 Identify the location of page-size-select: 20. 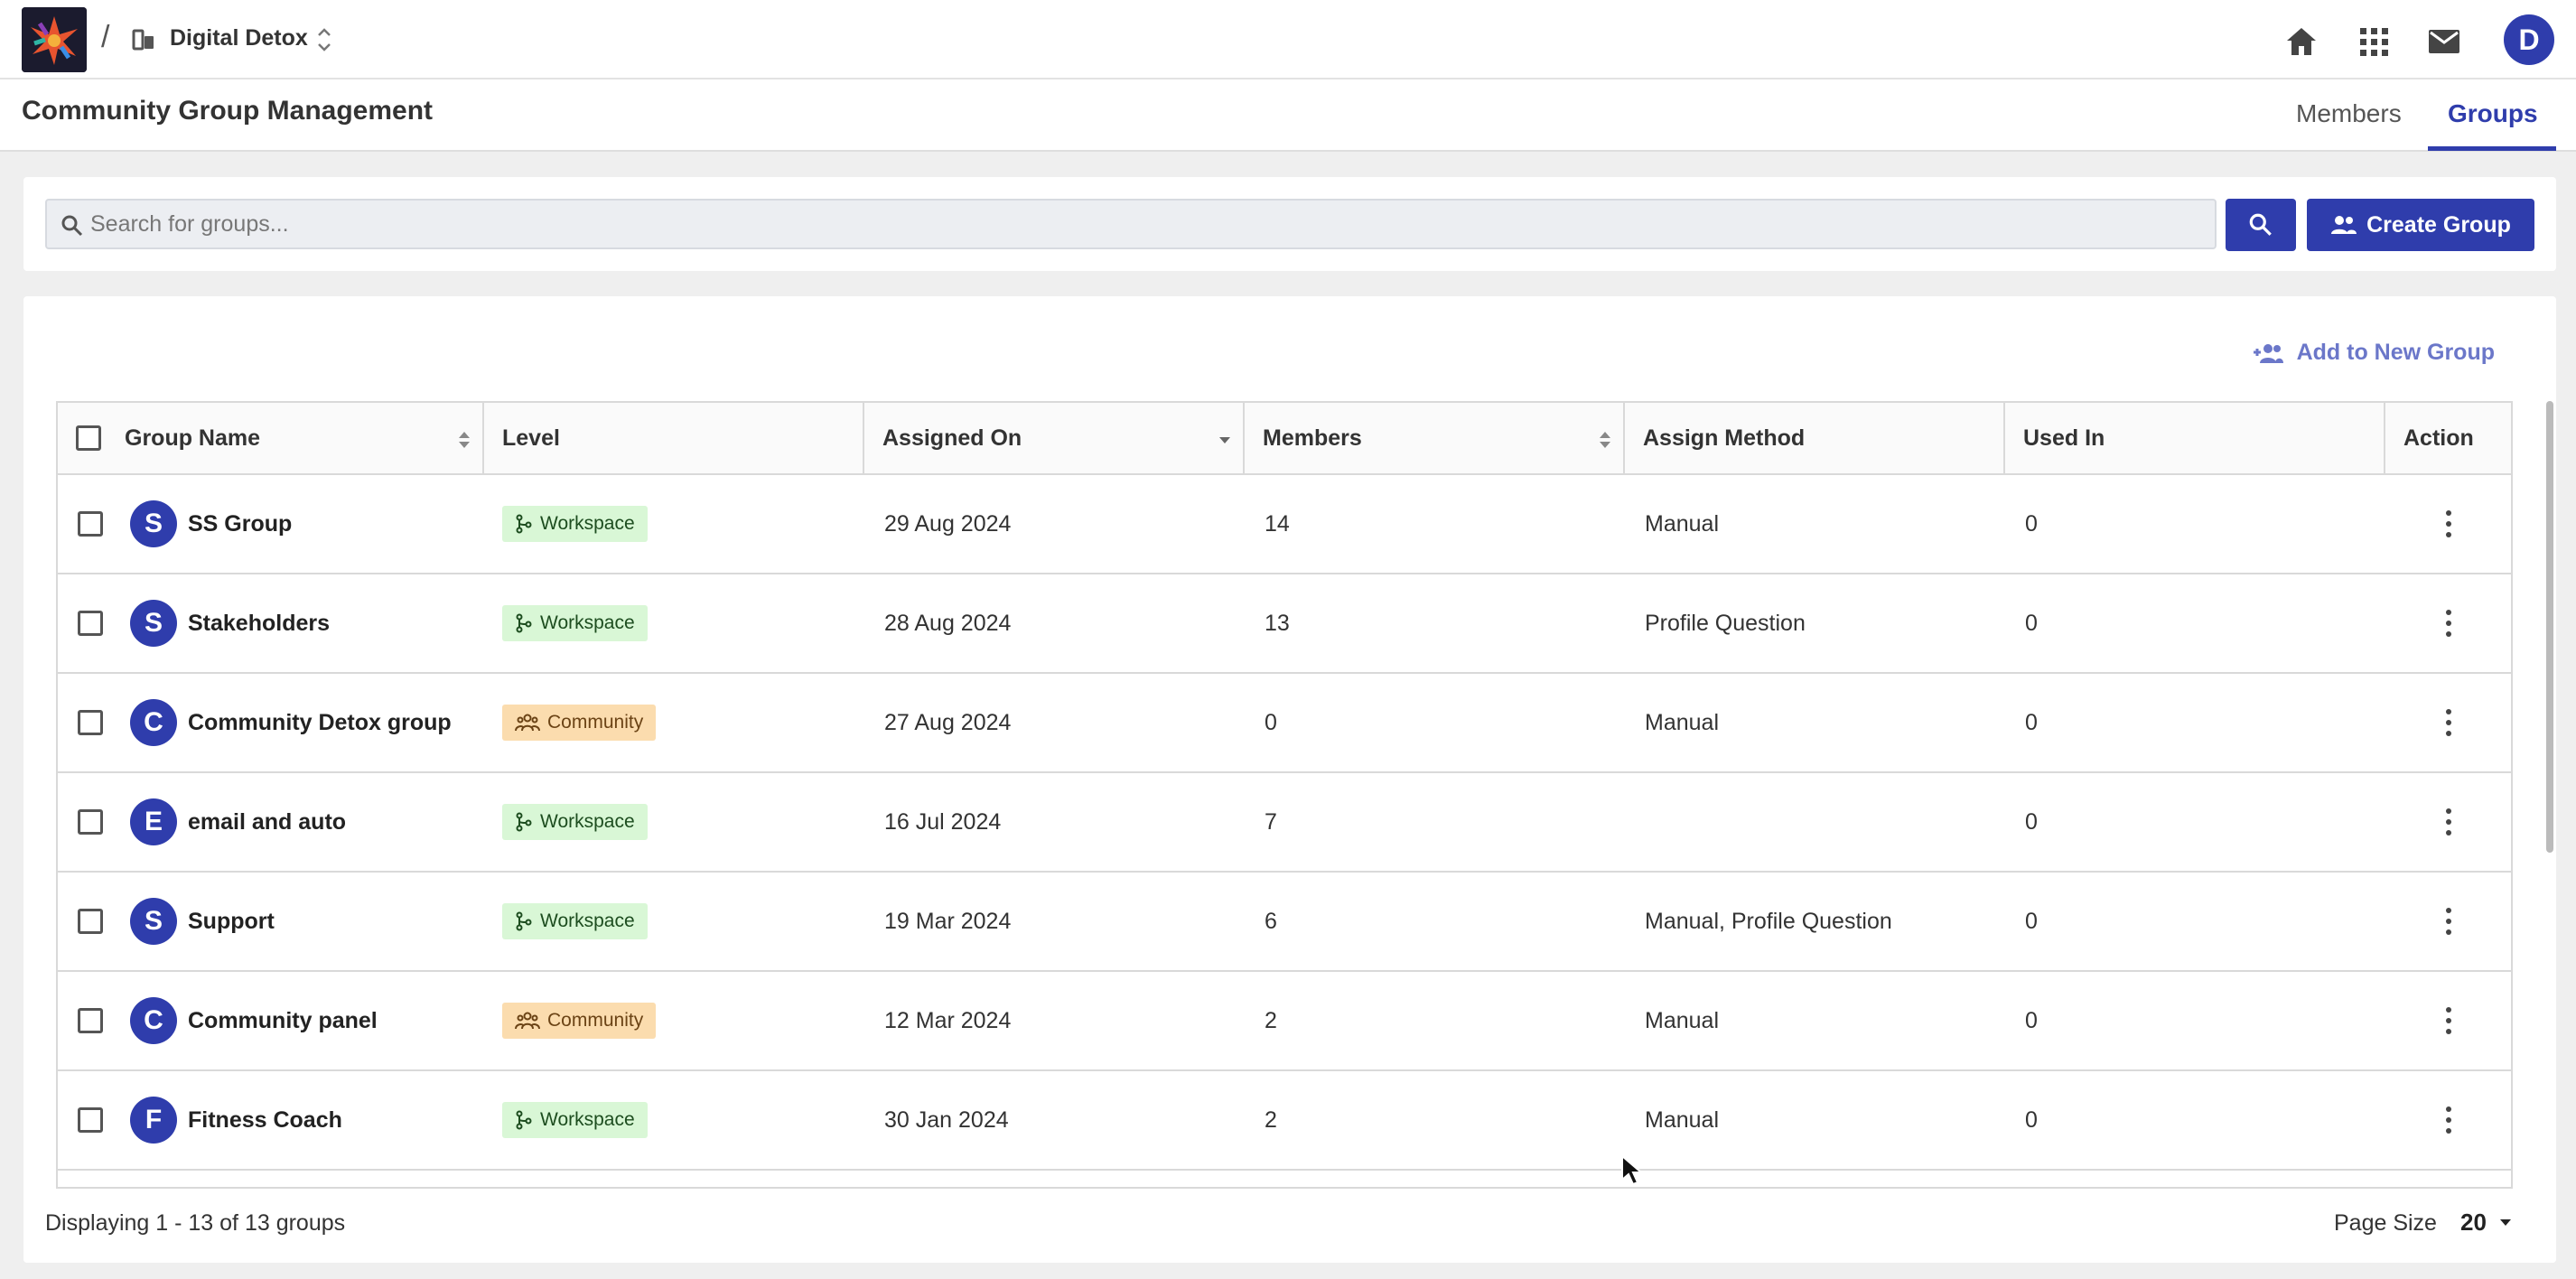
(2473, 1223).